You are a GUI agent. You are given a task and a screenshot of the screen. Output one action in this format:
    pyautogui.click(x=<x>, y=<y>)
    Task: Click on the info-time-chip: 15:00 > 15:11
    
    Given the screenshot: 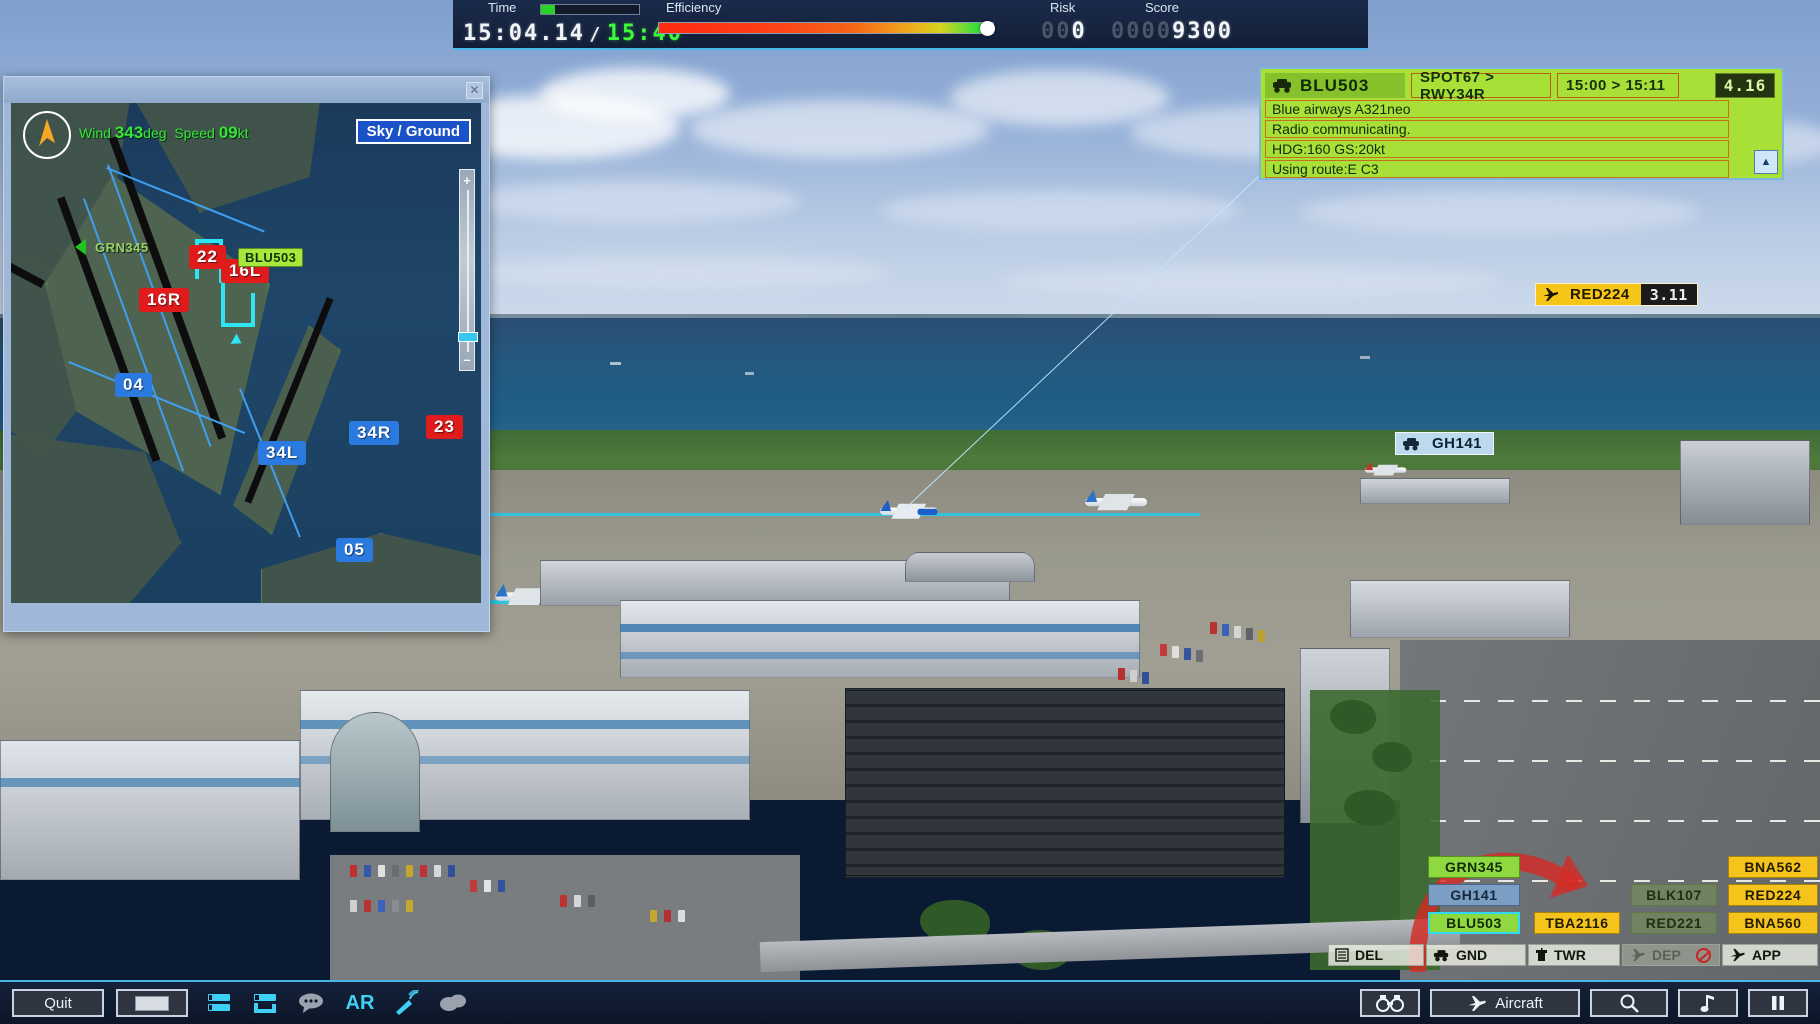 What is the action you would take?
    pyautogui.click(x=1618, y=85)
    